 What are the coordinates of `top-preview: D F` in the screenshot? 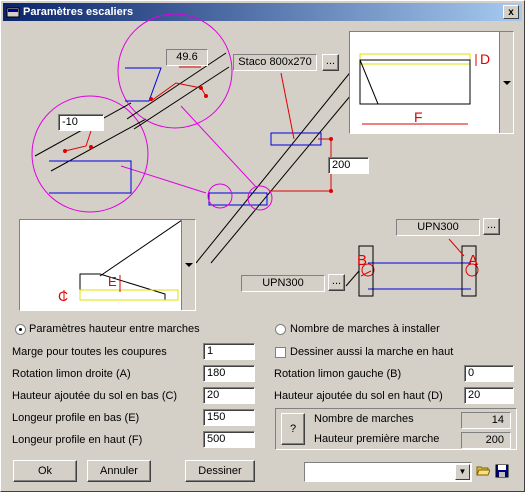 It's located at (431, 82).